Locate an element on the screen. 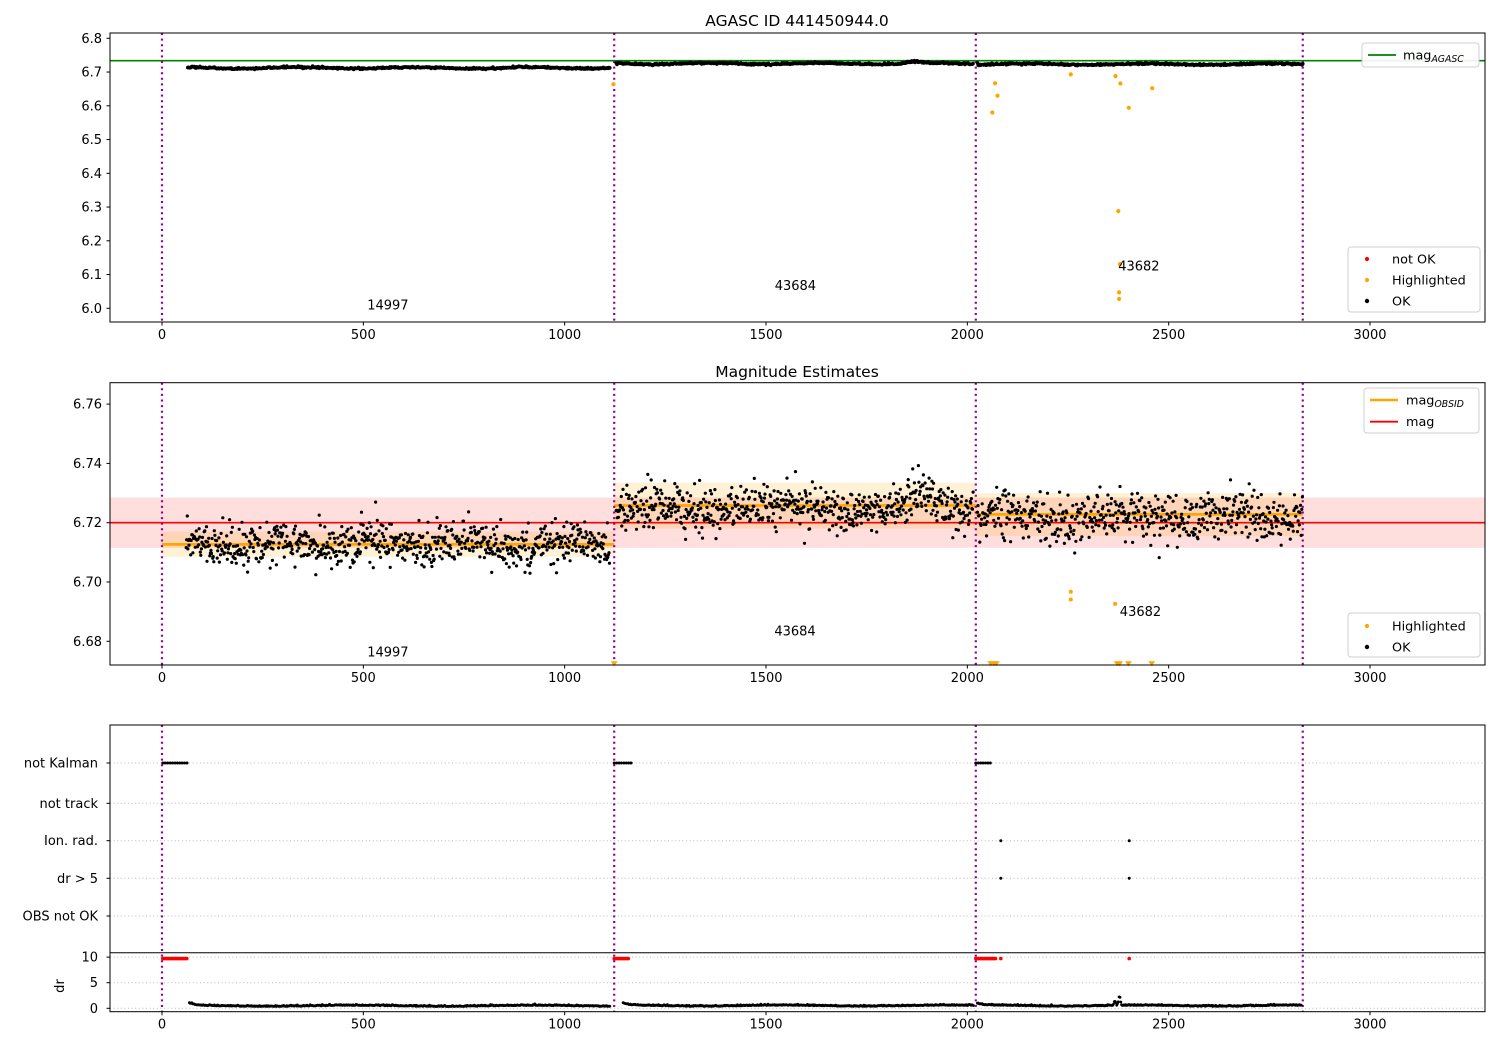 The image size is (1500, 1054). dr-scatter-points is located at coordinates (745, 1001).